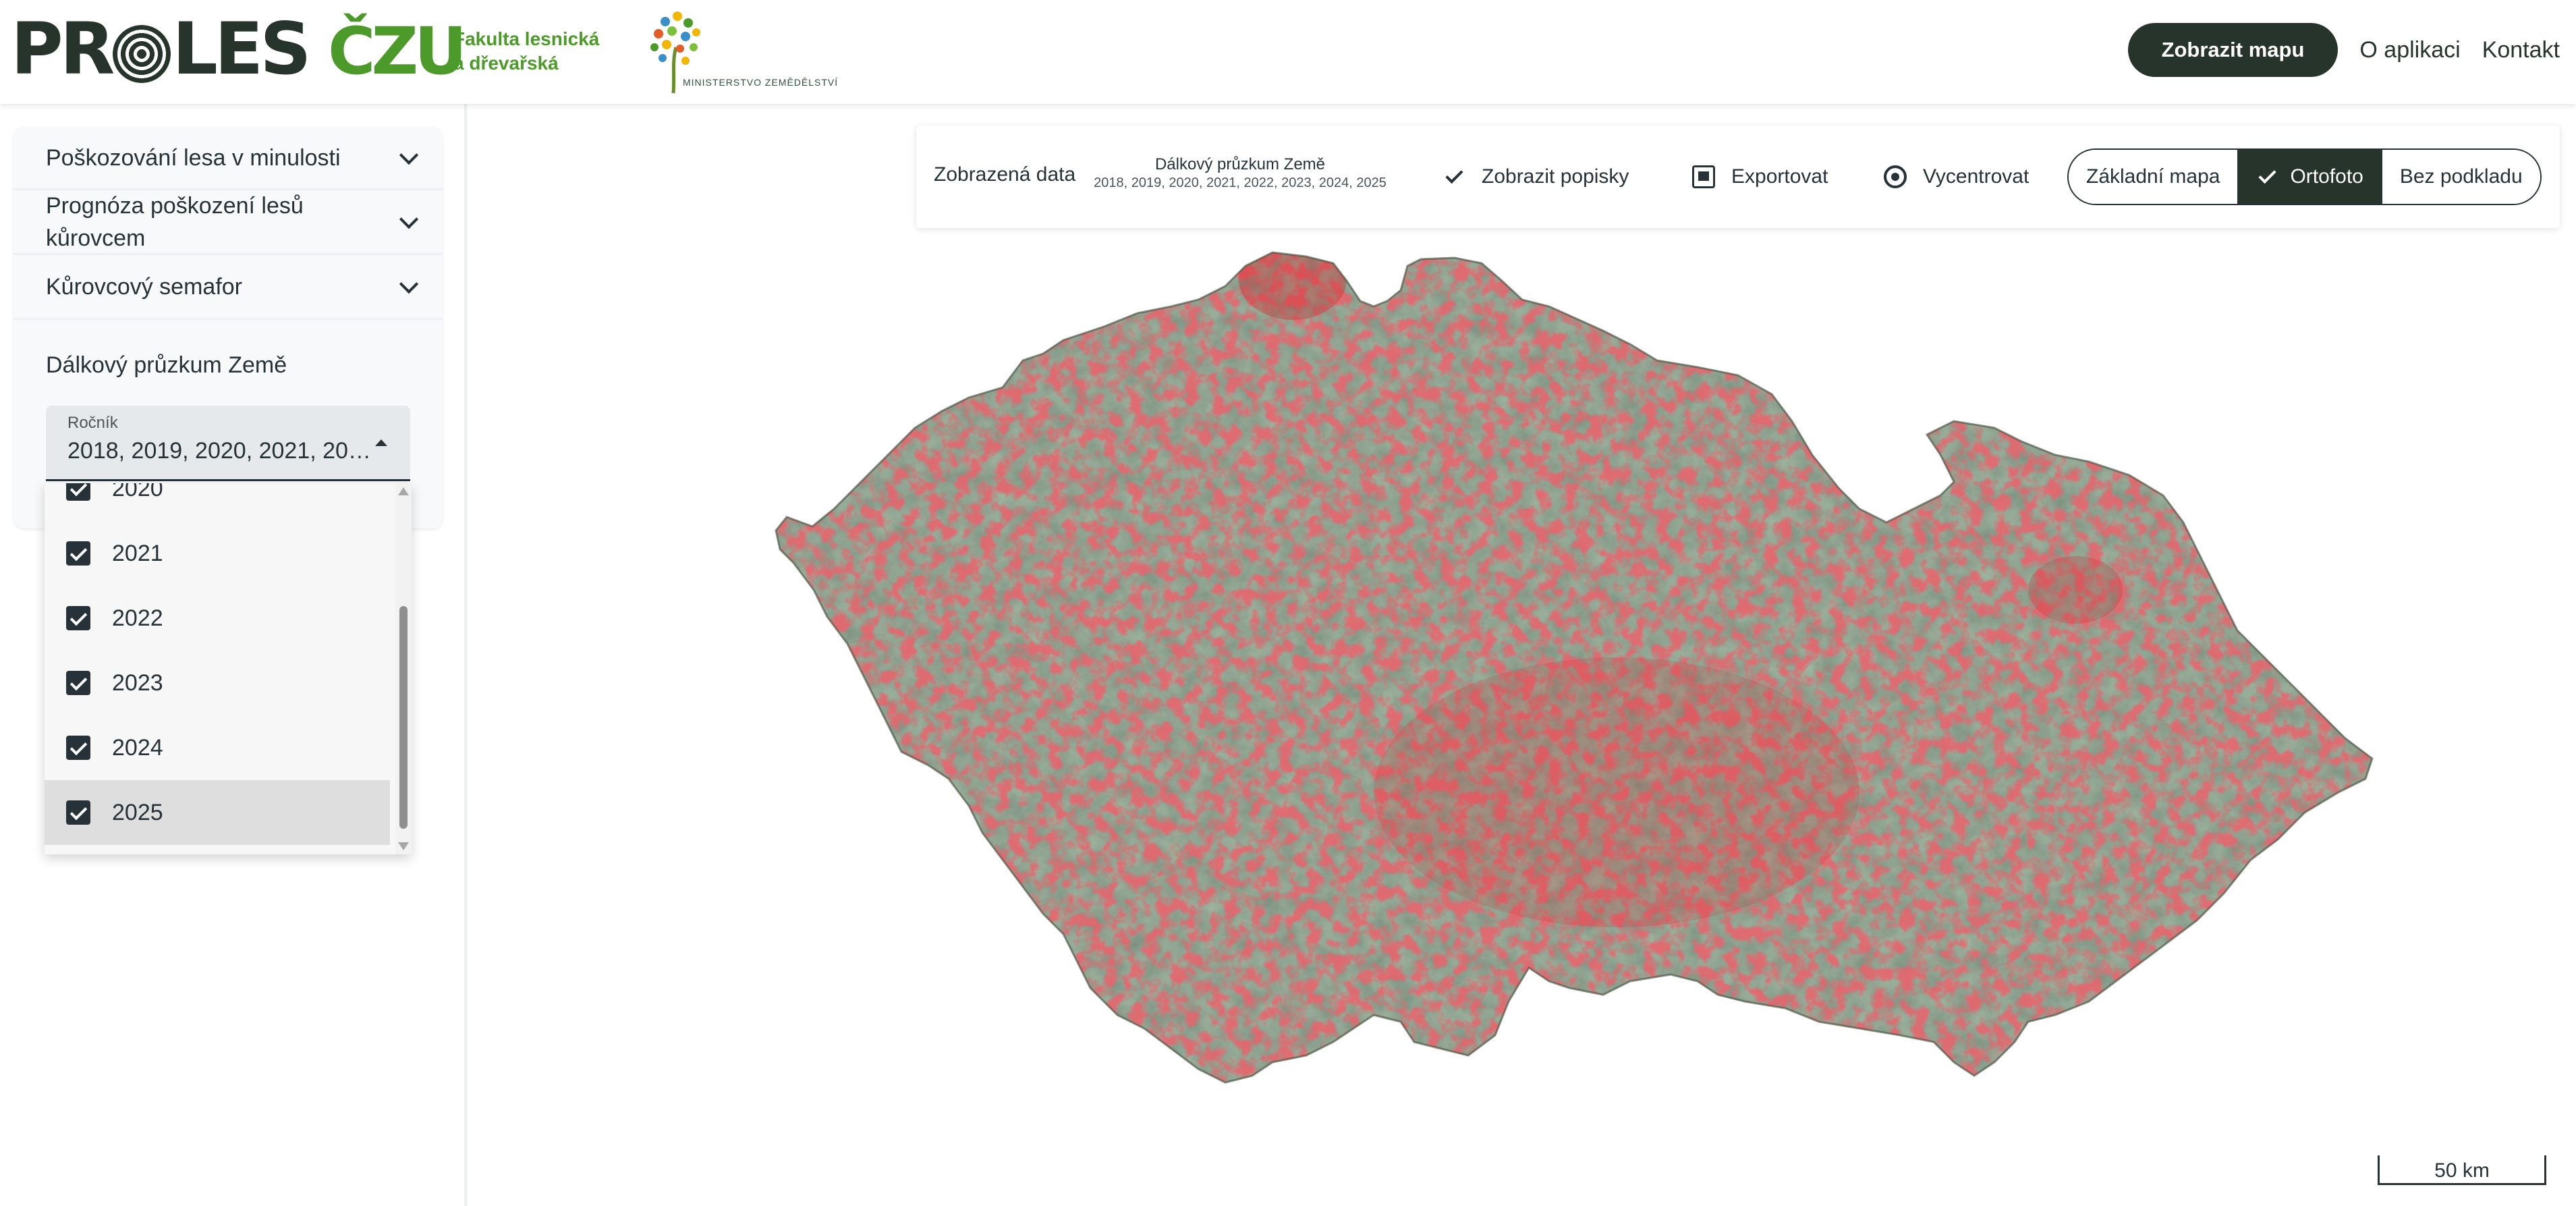 This screenshot has height=1206, width=2576. Describe the element at coordinates (217, 747) in the screenshot. I see `option-2024: 2024` at that location.